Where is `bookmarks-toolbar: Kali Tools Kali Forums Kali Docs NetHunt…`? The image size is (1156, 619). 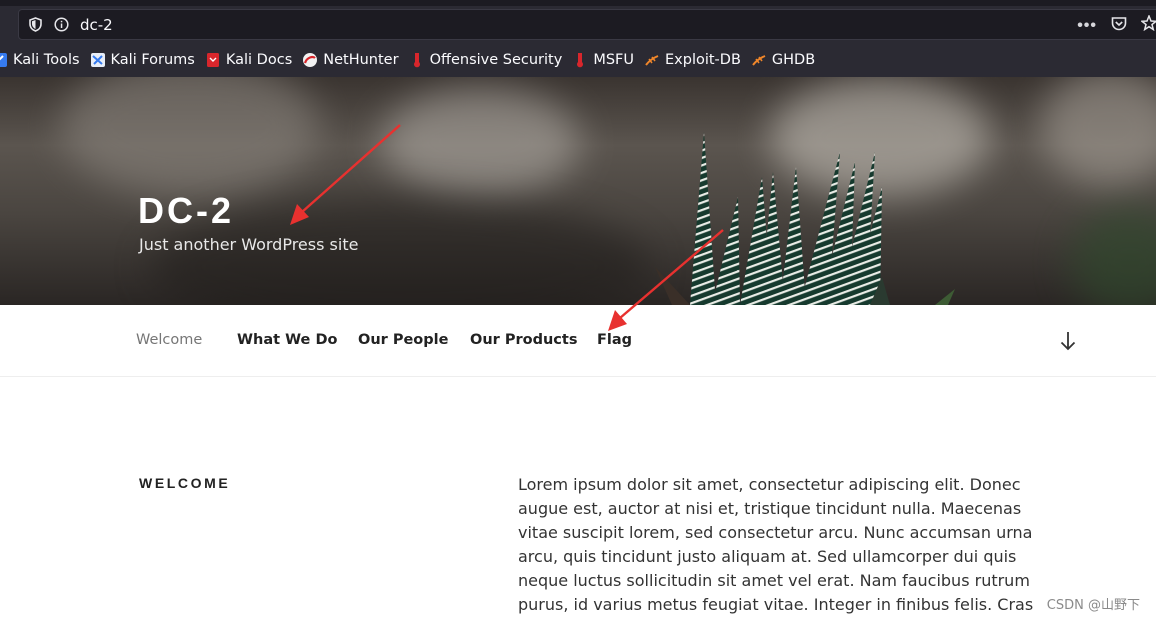 bookmarks-toolbar: Kali Tools Kali Forums Kali Docs NetHunt… is located at coordinates (412, 60).